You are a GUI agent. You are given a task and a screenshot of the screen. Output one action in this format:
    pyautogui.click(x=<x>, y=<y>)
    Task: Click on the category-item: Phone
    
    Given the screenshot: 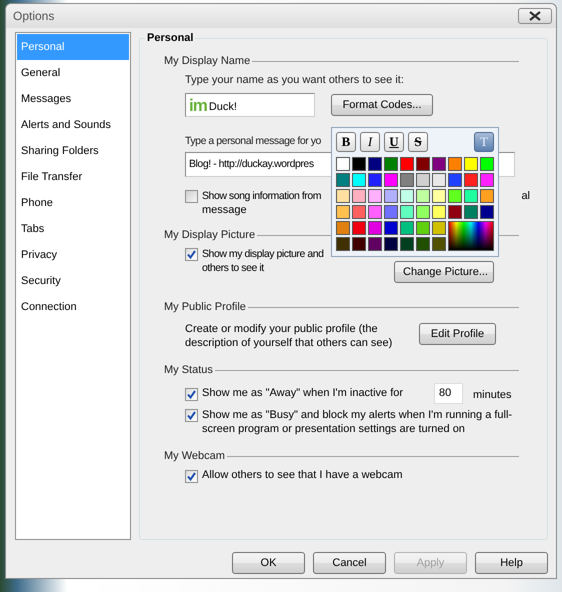 What is the action you would take?
    pyautogui.click(x=73, y=203)
    